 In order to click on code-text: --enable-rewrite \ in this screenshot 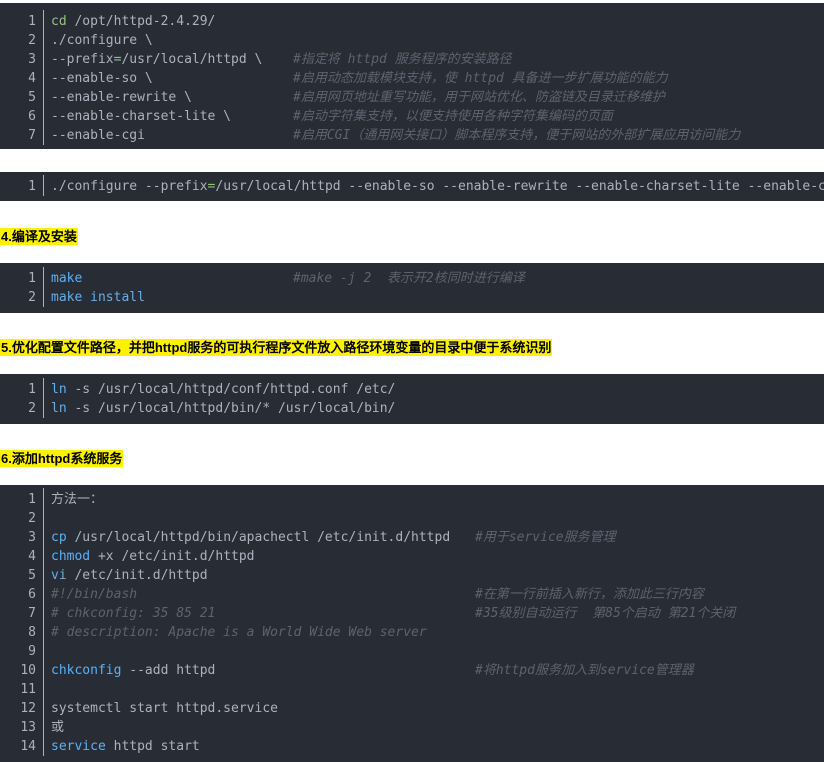, I will do `click(121, 97)`.